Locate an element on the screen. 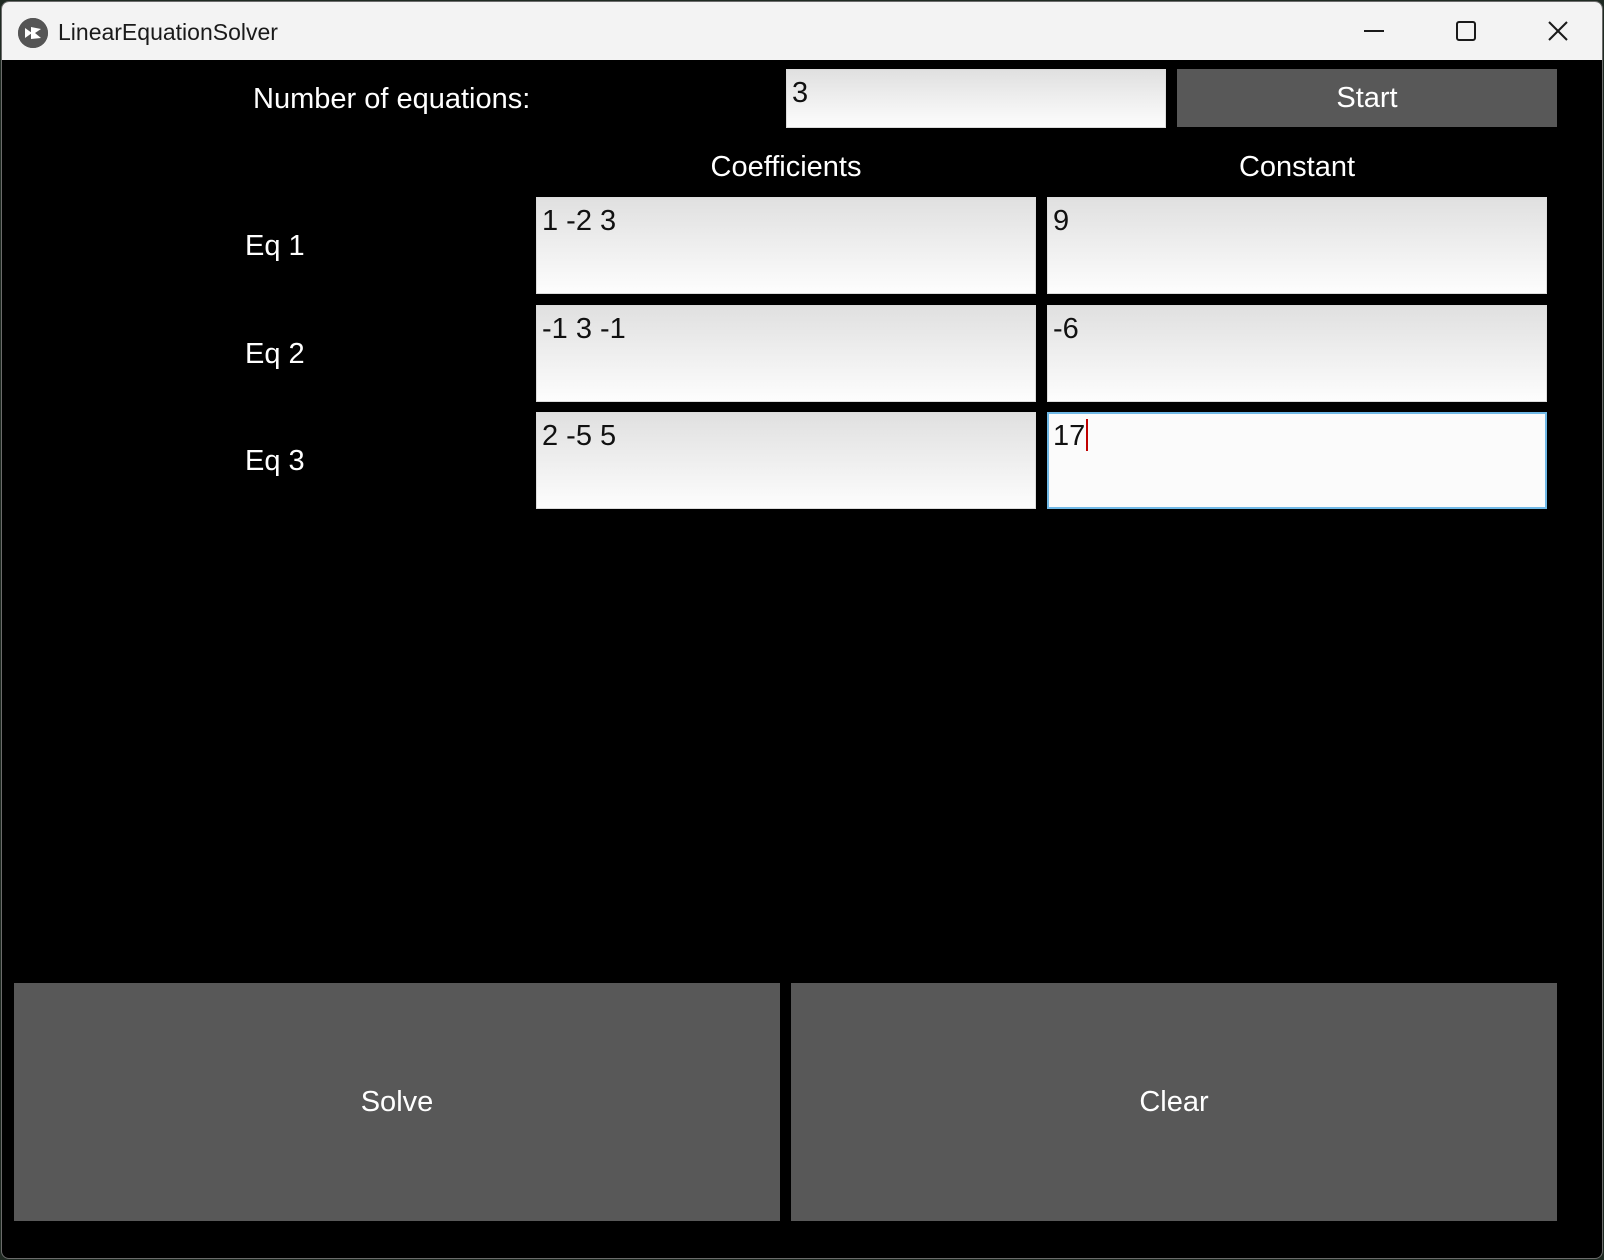 The width and height of the screenshot is (1604, 1260). coefficients-input: 2 -5 5 is located at coordinates (786, 460).